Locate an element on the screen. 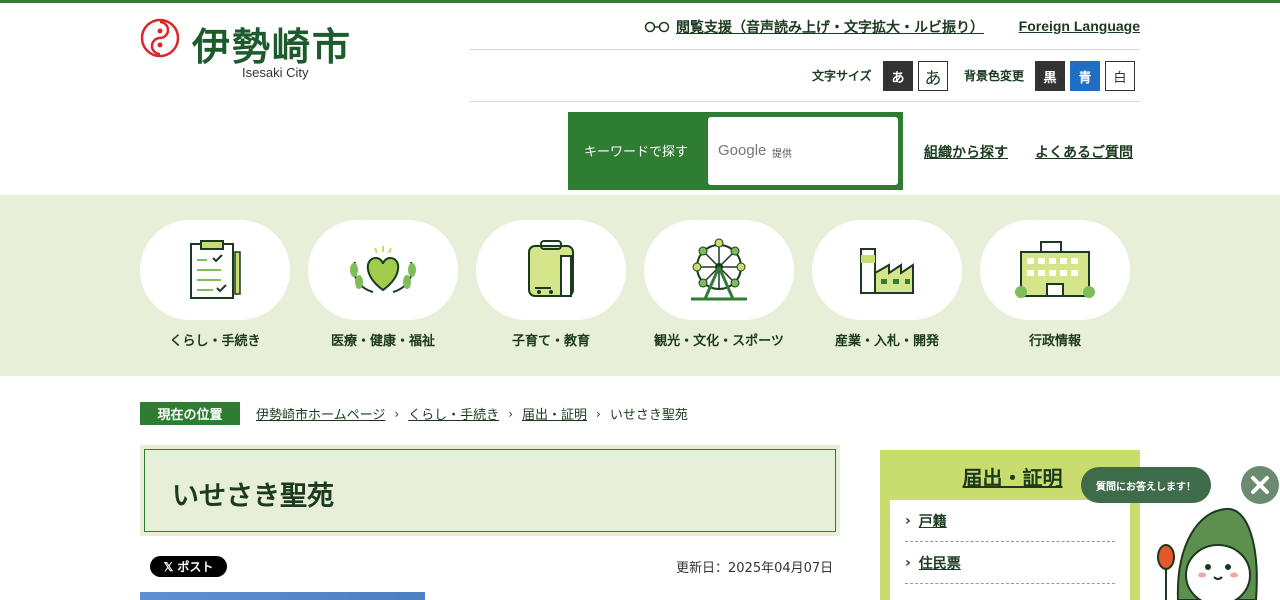 This screenshot has width=1280, height=600. assistant-bubble: 質問にお答えします！ is located at coordinates (1146, 485).